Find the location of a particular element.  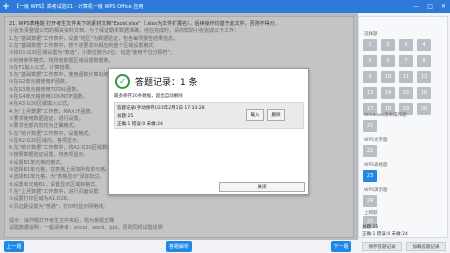

windows-question-grid: 21 is located at coordinates (397, 126).